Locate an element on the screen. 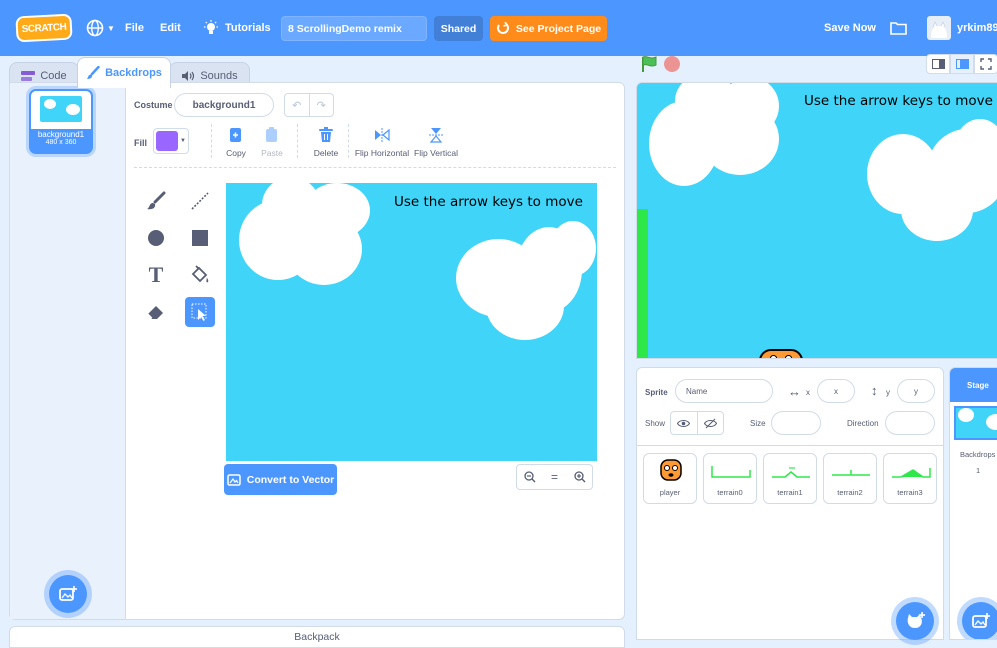  costume-name-input: background1 is located at coordinates (224, 105).